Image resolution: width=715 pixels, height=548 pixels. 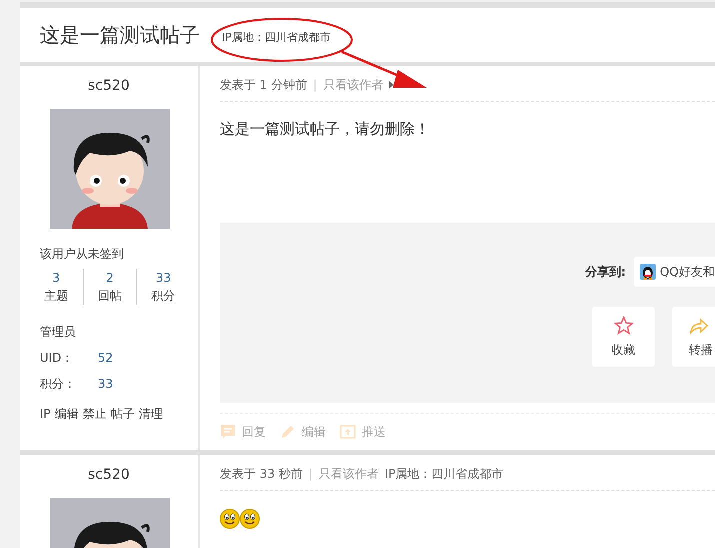 I want to click on repost-button: 转播, so click(x=693, y=337).